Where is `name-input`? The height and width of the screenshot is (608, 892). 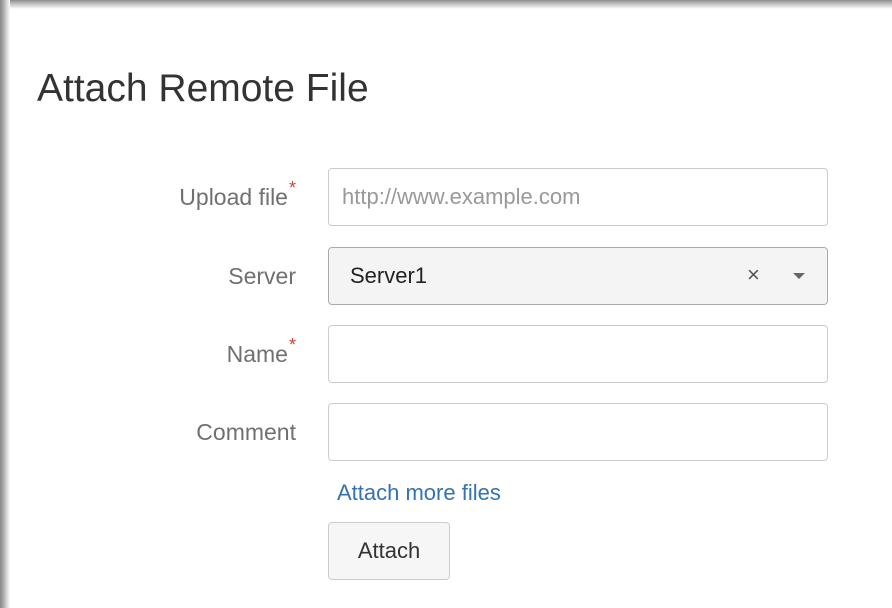 name-input is located at coordinates (578, 354).